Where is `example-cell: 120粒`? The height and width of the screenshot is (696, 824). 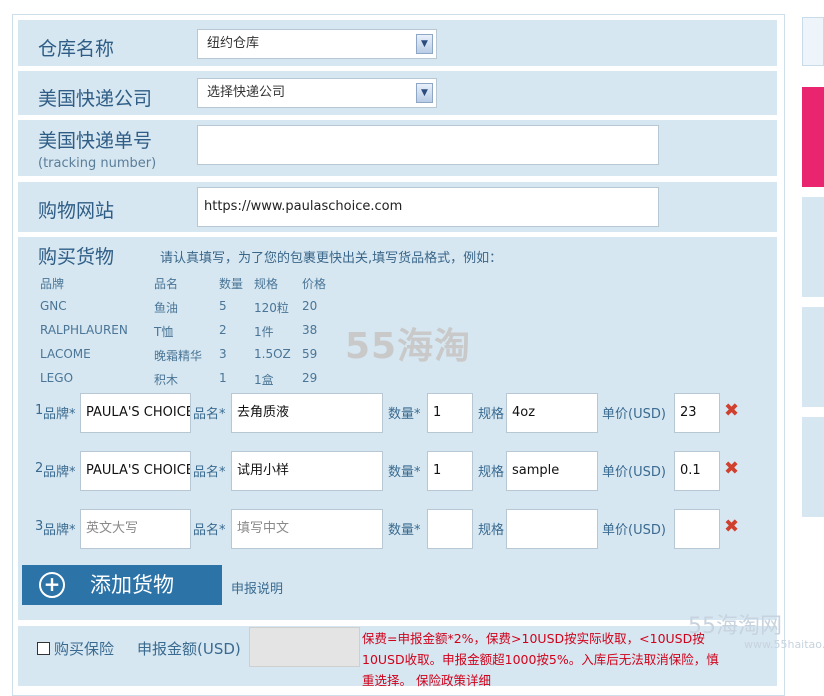 example-cell: 120粒 is located at coordinates (271, 308).